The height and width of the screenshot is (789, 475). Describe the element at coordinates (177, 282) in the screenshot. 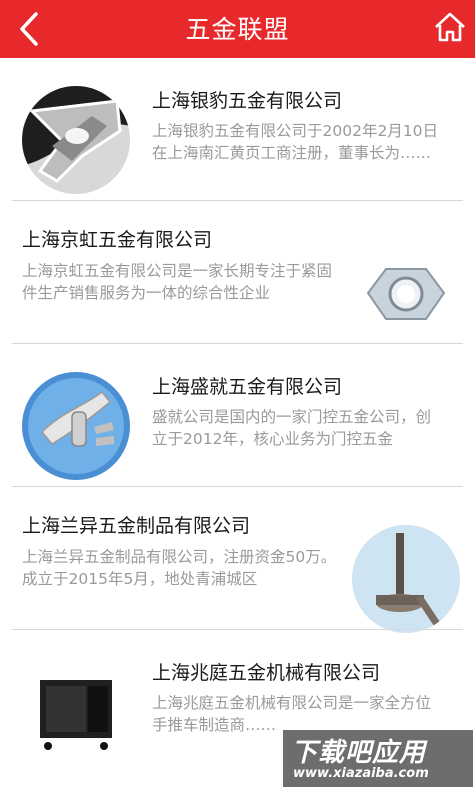

I see `company-description: 上海京虹五金有限公司是一家长期专注于紧固件生产销售服务为一体的综合性企业` at that location.